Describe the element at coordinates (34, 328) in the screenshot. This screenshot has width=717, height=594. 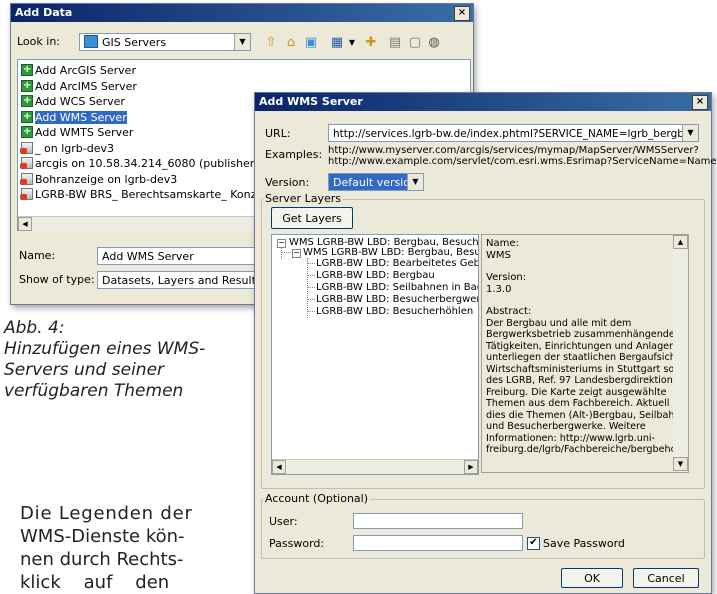
I see `caption-line: Abb. 4:` at that location.